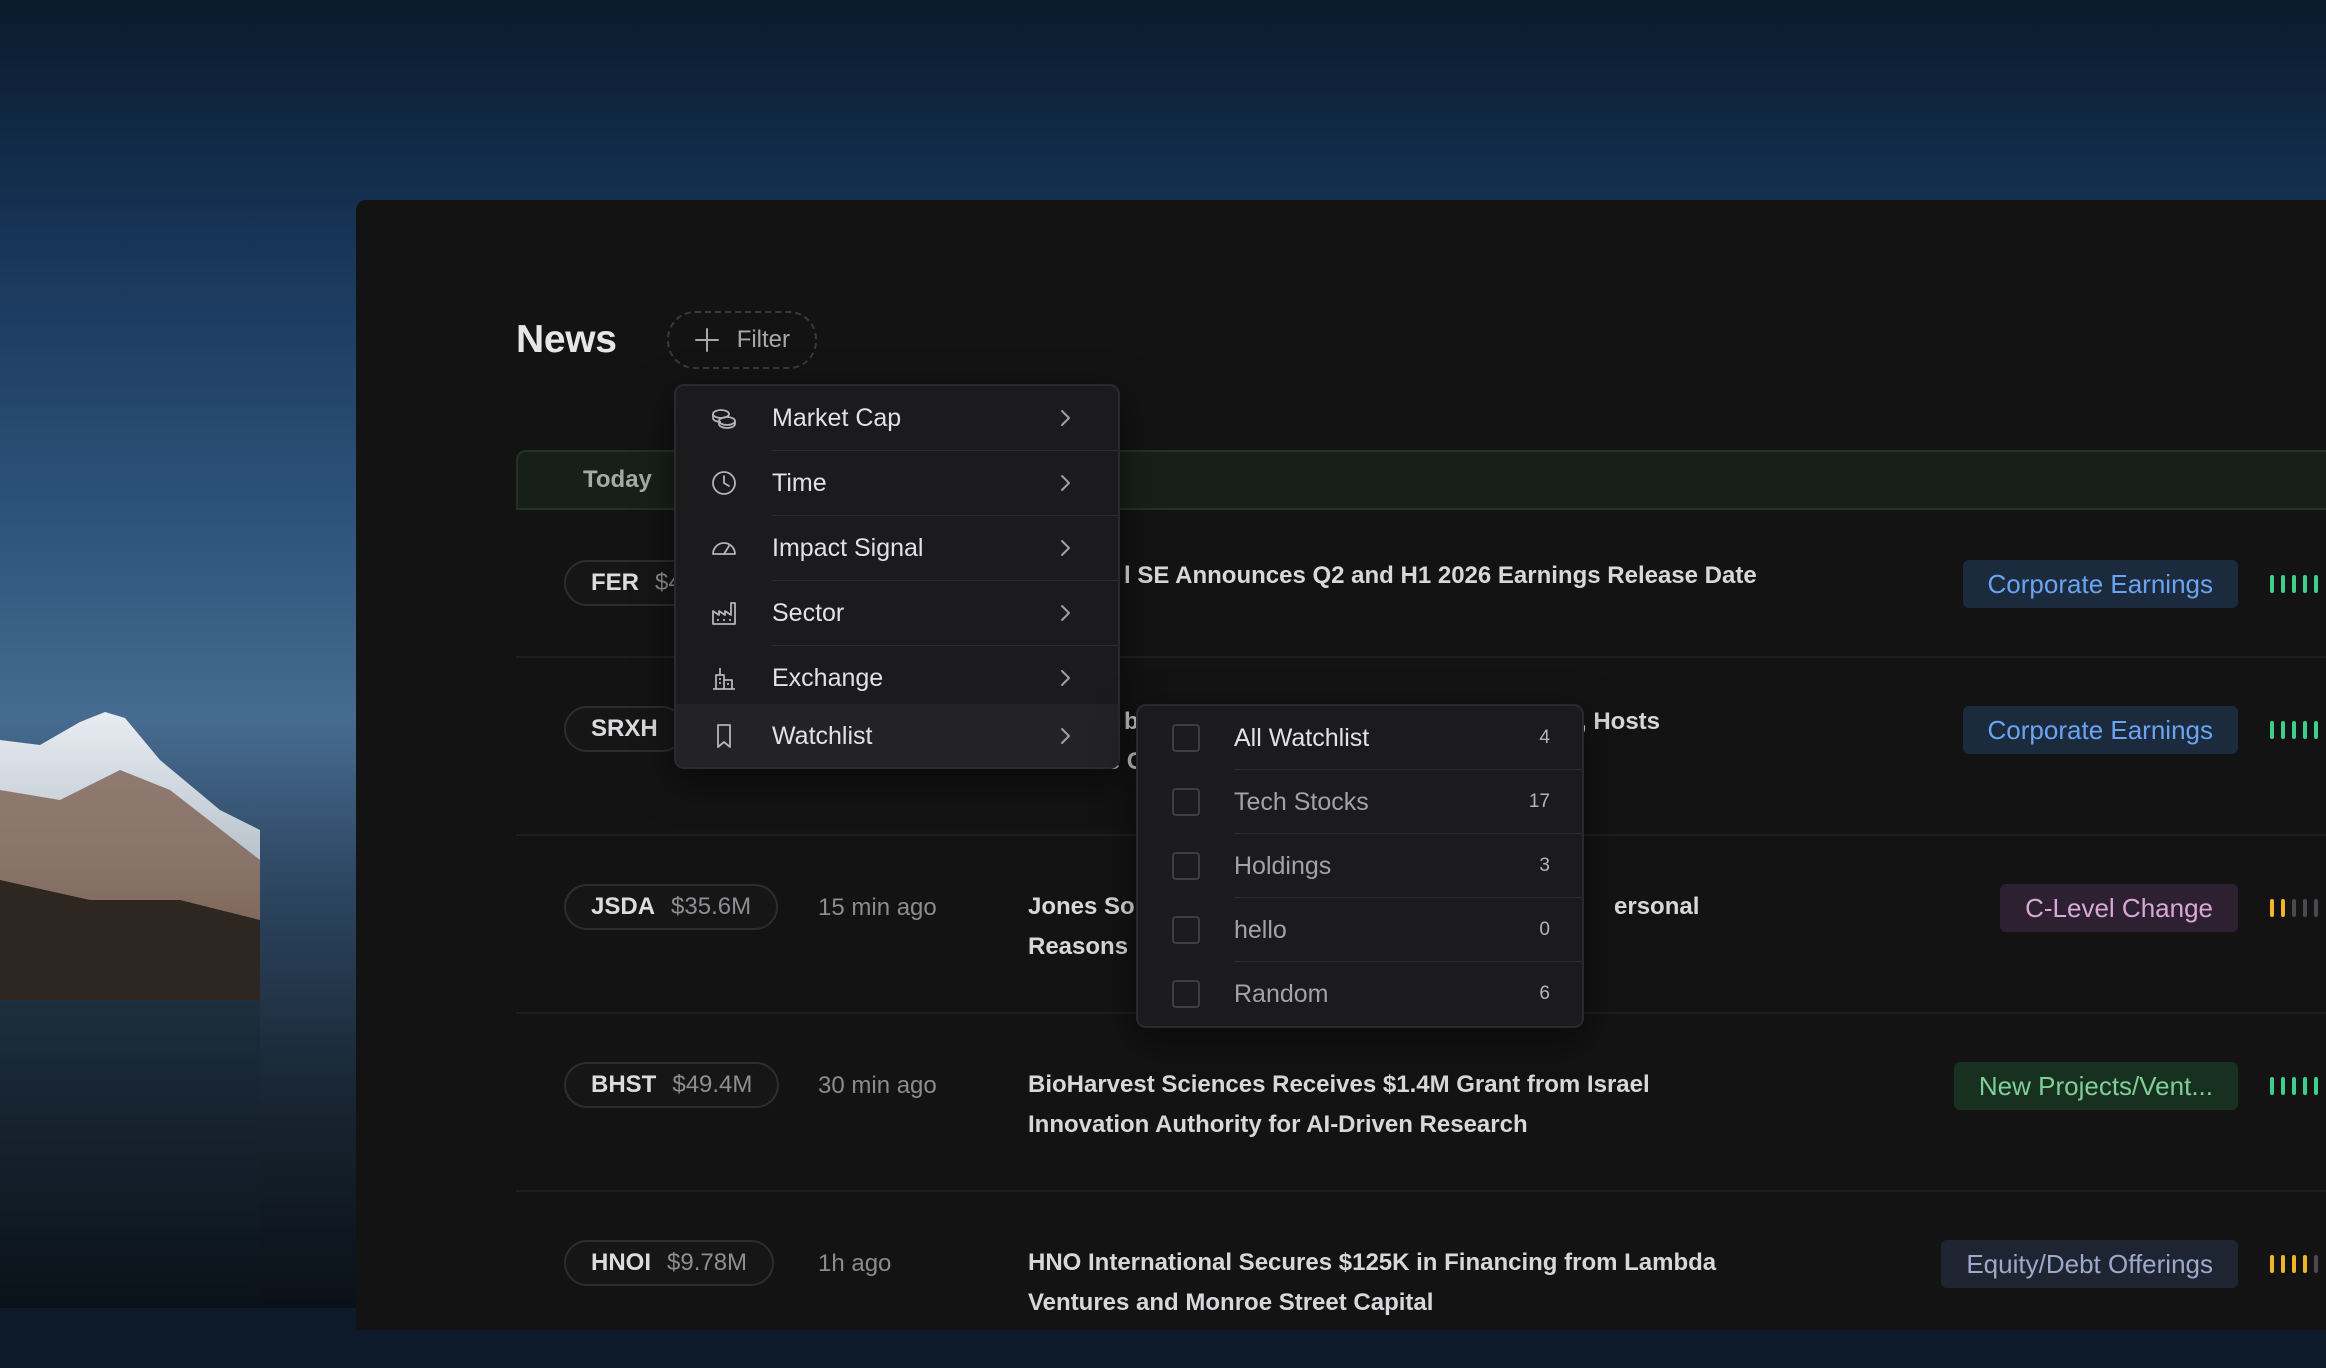 This screenshot has height=1368, width=2326. I want to click on watchlist-option-label: Random, so click(1281, 993).